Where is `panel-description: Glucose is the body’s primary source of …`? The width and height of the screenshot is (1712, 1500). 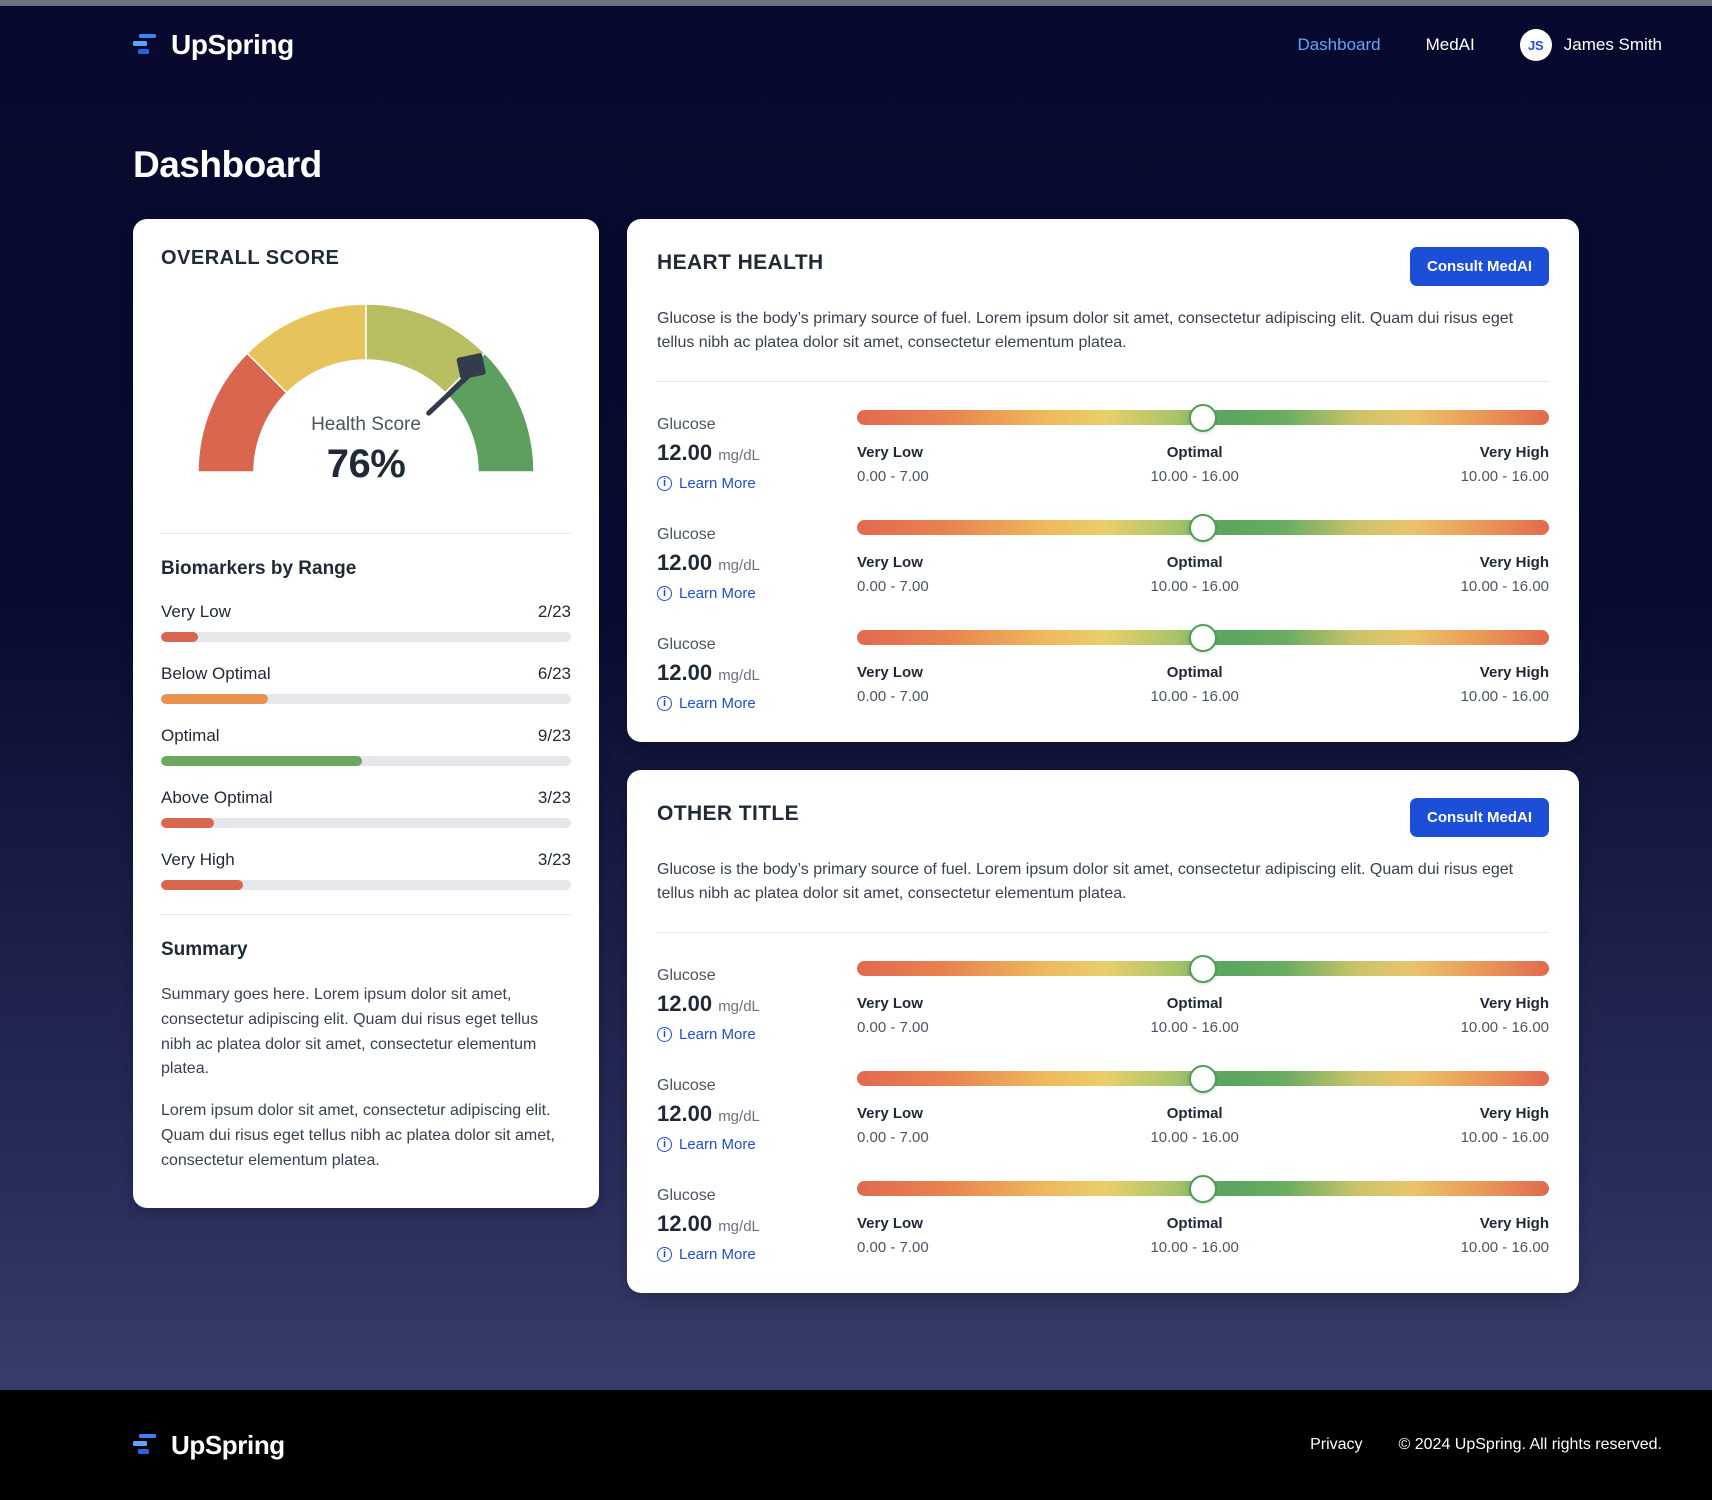
panel-description: Glucose is the body’s primary source of … is located at coordinates (1085, 330).